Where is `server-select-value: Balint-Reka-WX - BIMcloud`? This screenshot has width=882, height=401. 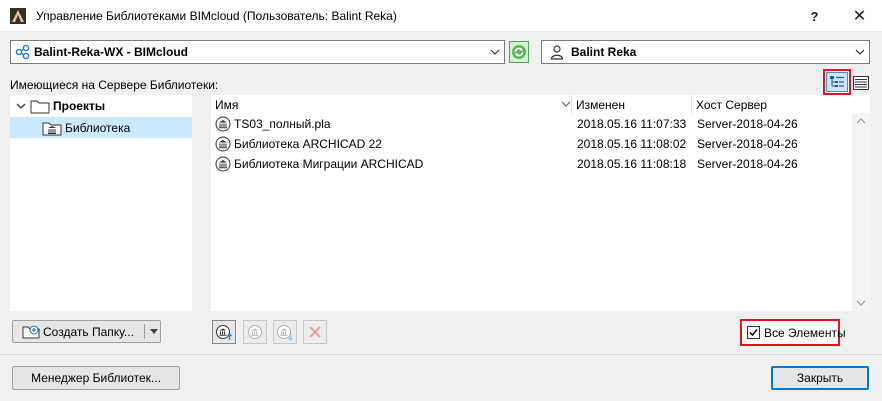 server-select-value: Balint-Reka-WX - BIMcloud is located at coordinates (111, 52).